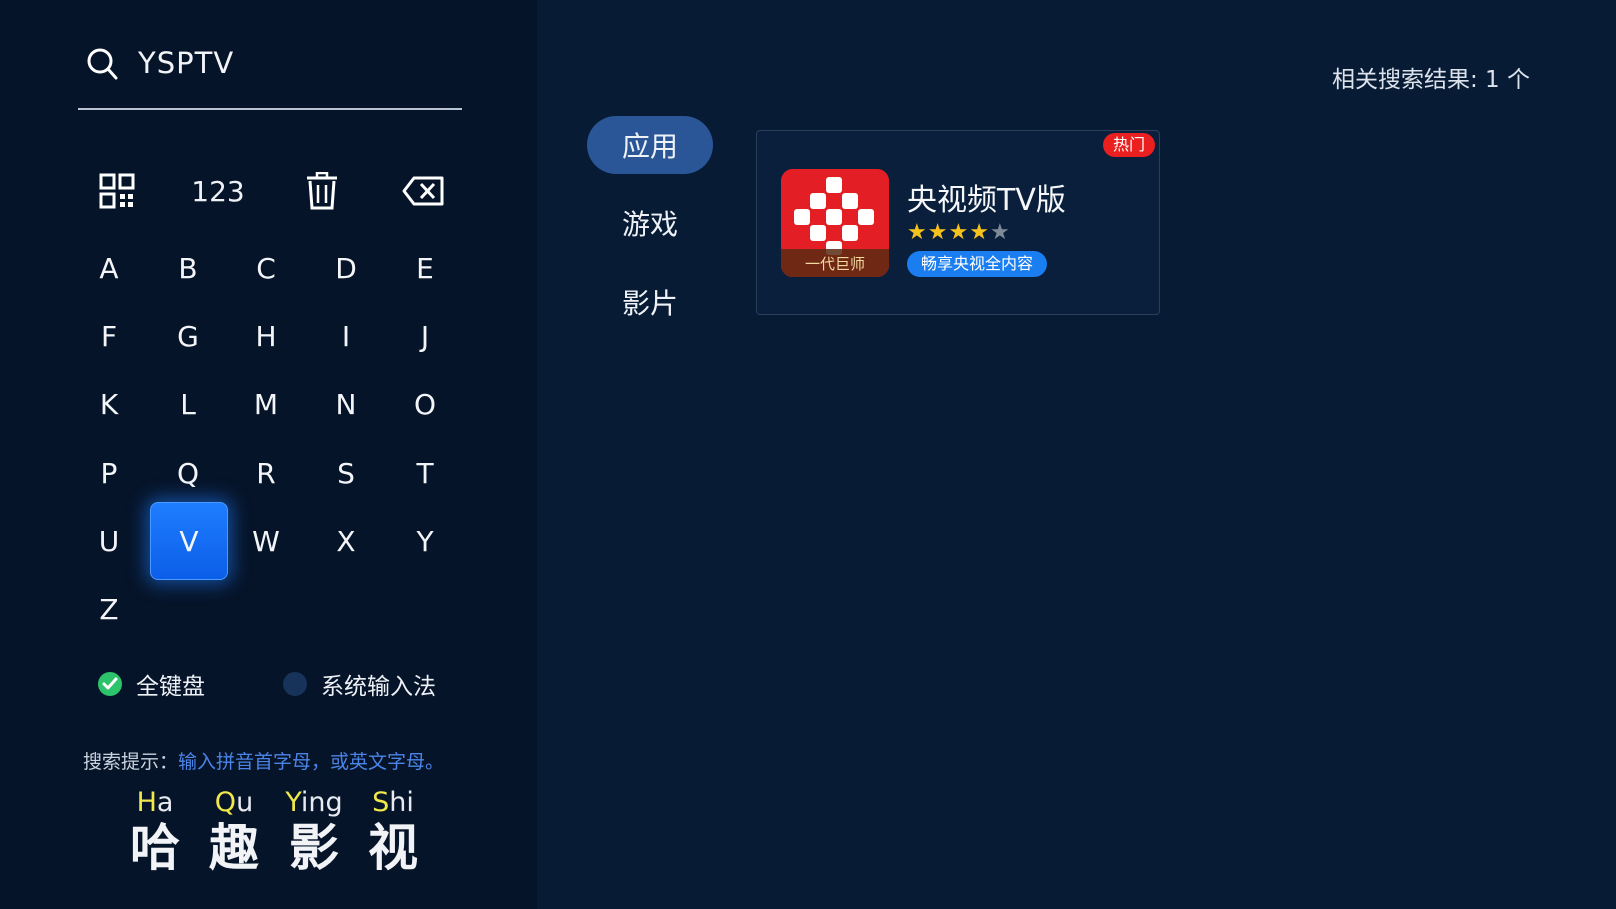 The height and width of the screenshot is (909, 1616). Describe the element at coordinates (109, 609) in the screenshot. I see `key-z: Z` at that location.